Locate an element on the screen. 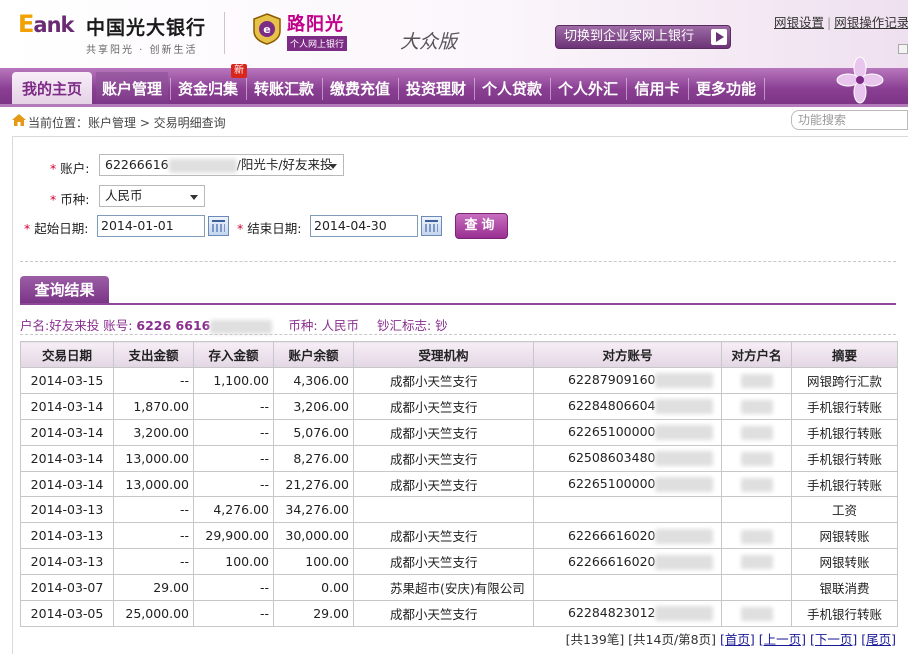 The image size is (908, 654). currency-select: 人民币 is located at coordinates (152, 196).